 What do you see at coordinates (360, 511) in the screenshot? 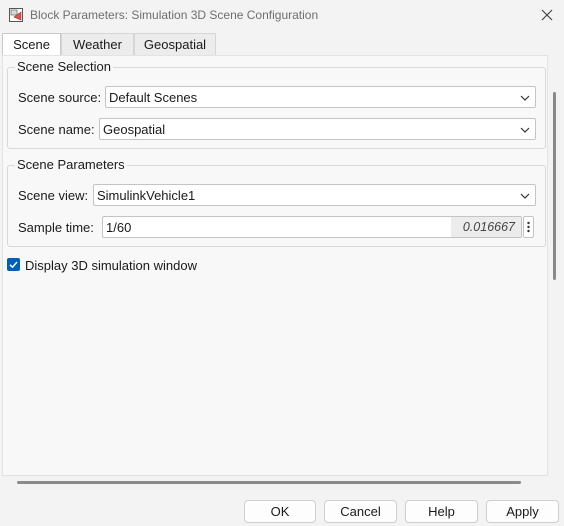
I see `cancel-button: Cancel` at bounding box center [360, 511].